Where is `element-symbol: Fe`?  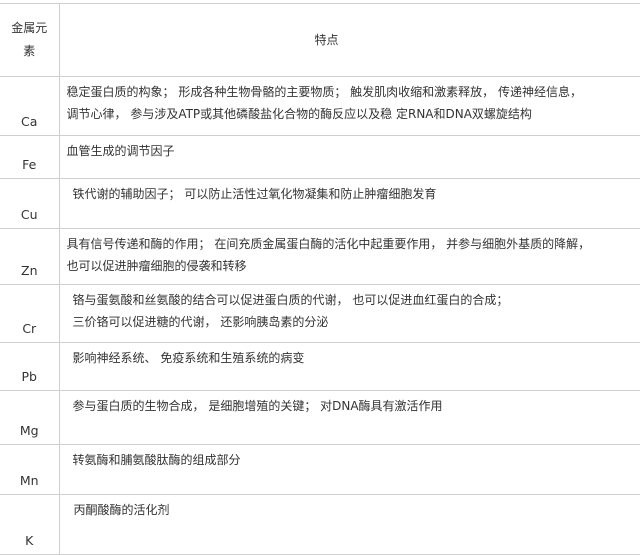 element-symbol: Fe is located at coordinates (30, 157).